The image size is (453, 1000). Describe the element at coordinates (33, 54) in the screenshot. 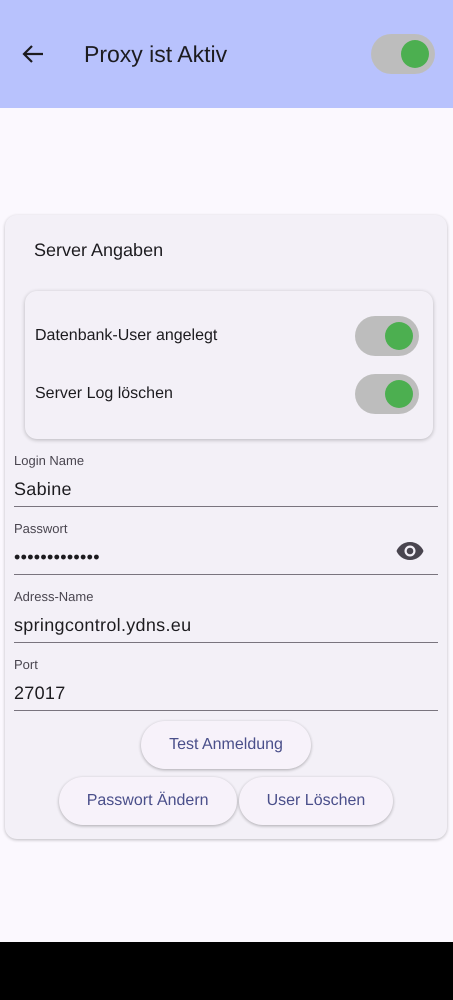

I see `back-icon` at that location.